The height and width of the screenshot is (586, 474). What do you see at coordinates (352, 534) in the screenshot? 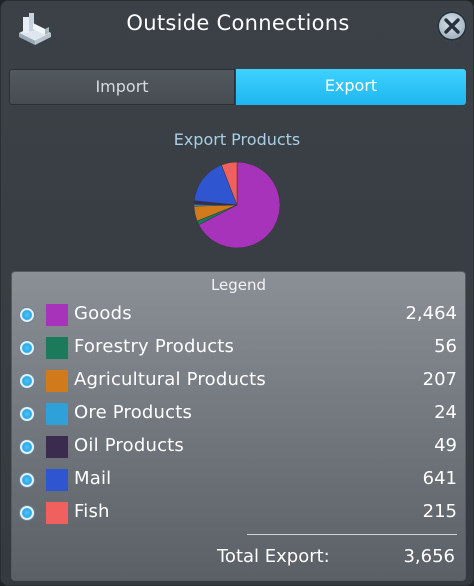
I see `total-divider` at bounding box center [352, 534].